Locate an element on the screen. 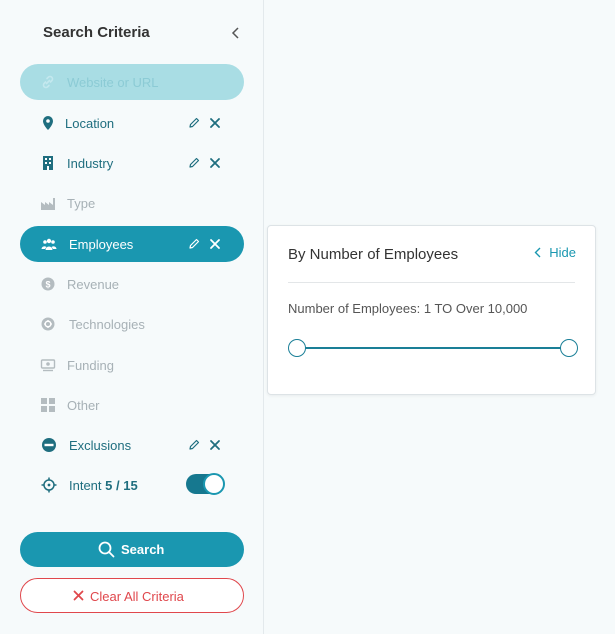 The image size is (615, 634). toggle-knob is located at coordinates (214, 484).